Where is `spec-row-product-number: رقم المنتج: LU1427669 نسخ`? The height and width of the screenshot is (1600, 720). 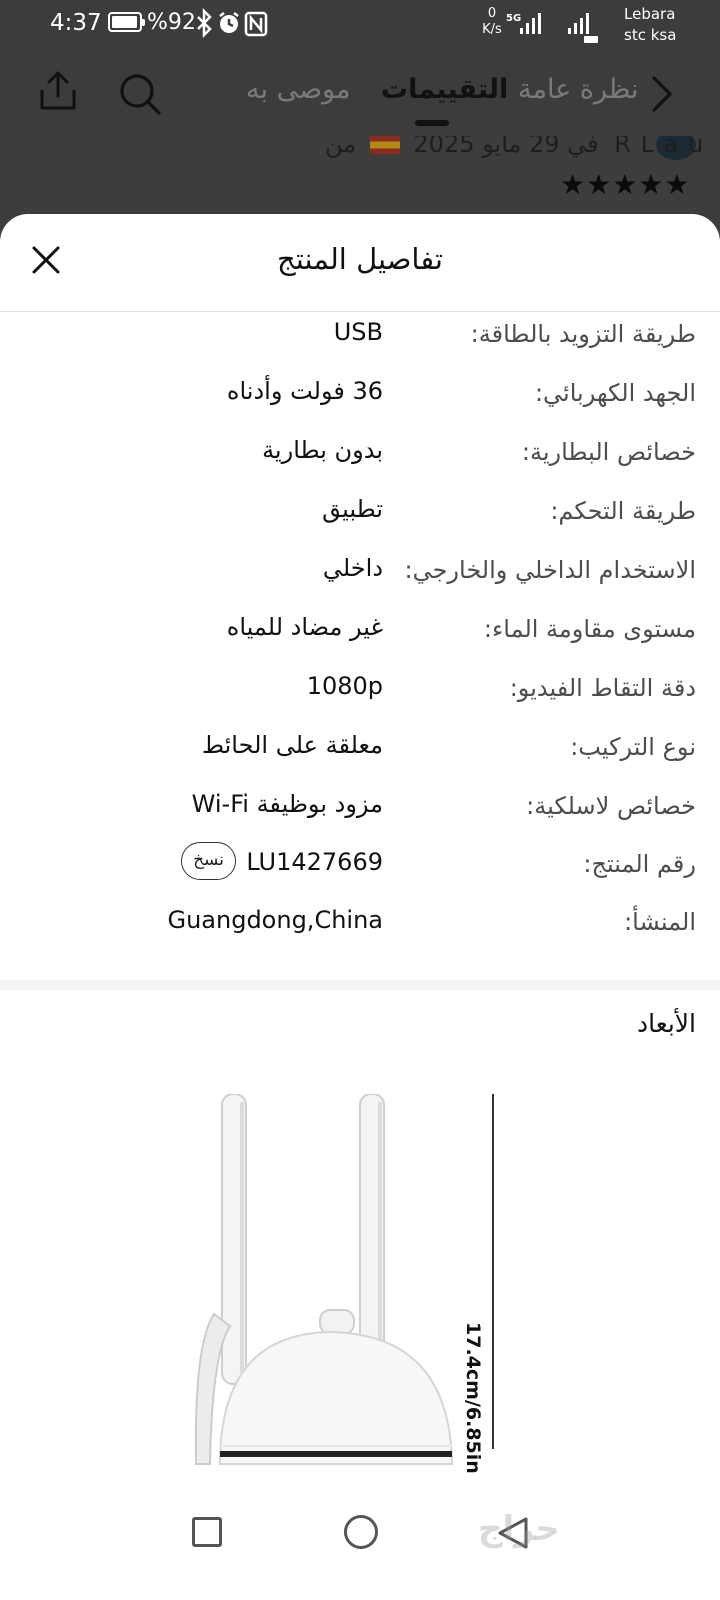
spec-row-product-number: رقم المنتج: LU1427669 نسخ is located at coordinates (360, 867).